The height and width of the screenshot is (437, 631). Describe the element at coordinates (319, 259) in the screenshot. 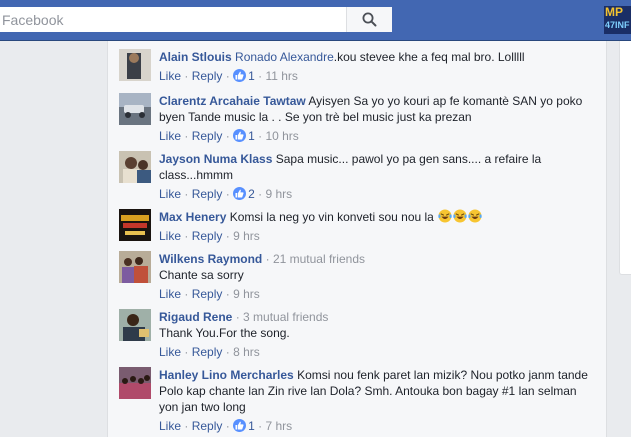

I see `mutual-friends-note: 21 mutual friends` at that location.